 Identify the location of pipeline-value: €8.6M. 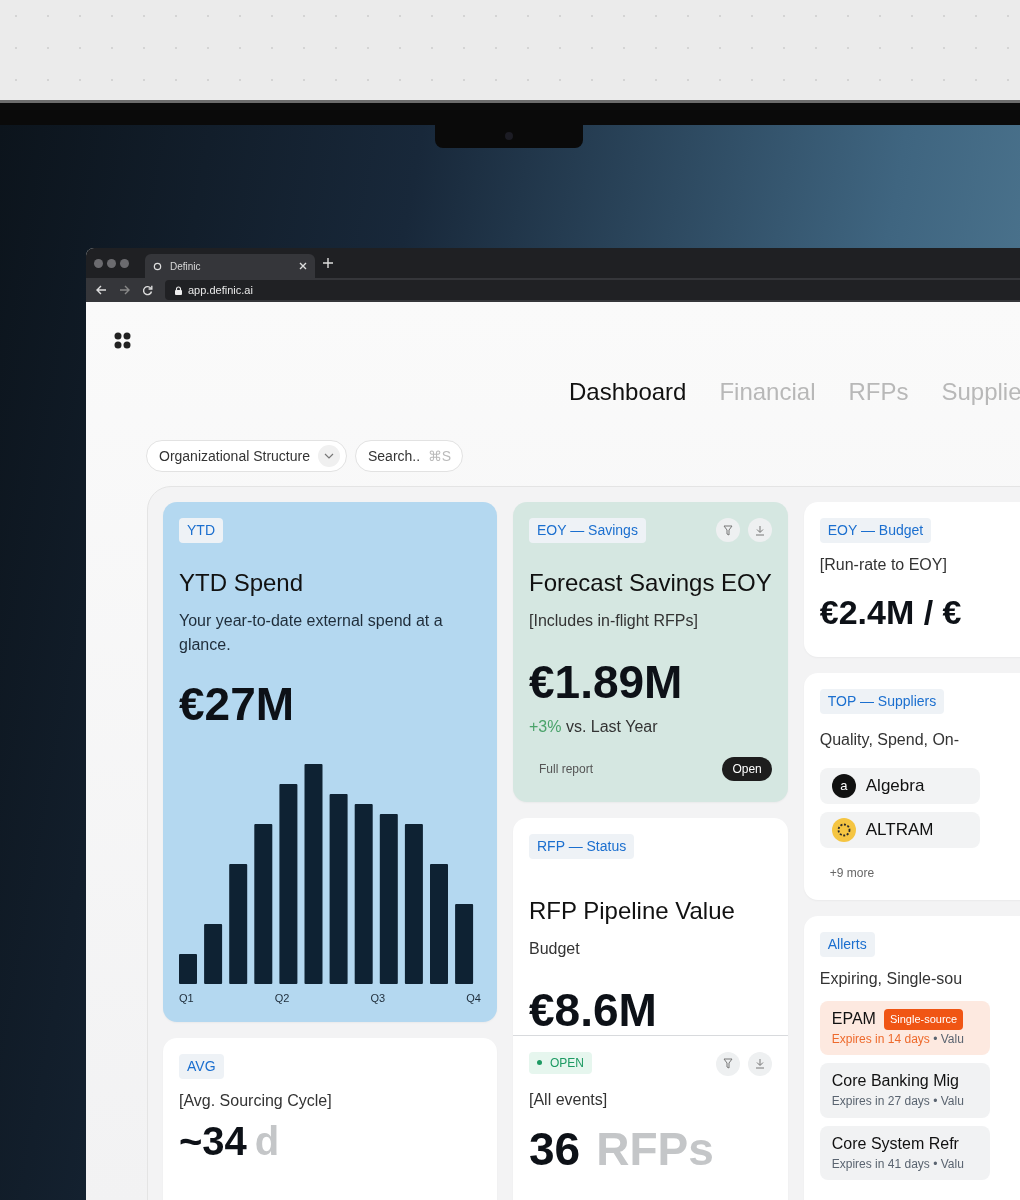
(593, 1009).